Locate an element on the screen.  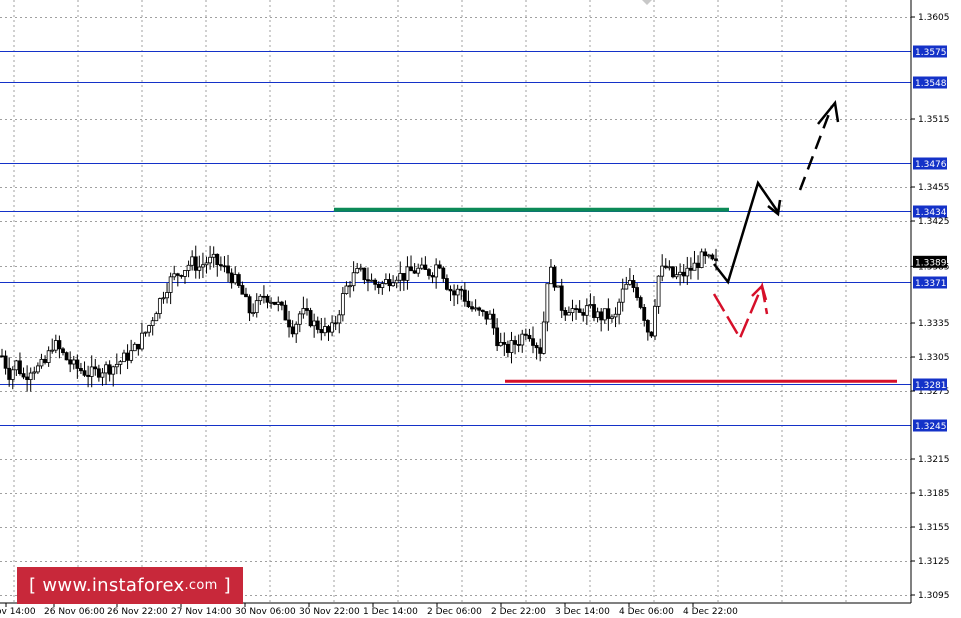
price-tick-label: 1.3455 is located at coordinates (934, 188).